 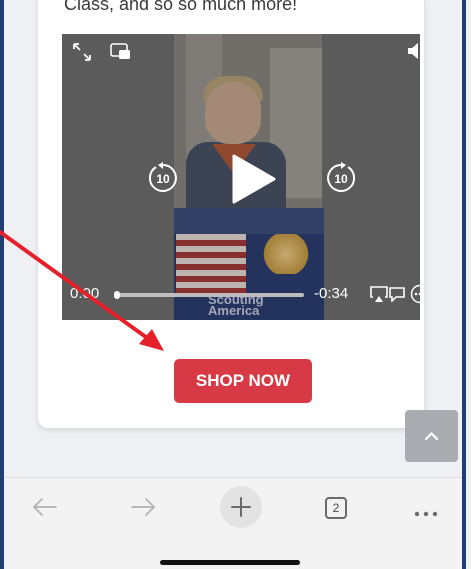 I want to click on time-elapsed: 0:00, so click(x=85, y=293).